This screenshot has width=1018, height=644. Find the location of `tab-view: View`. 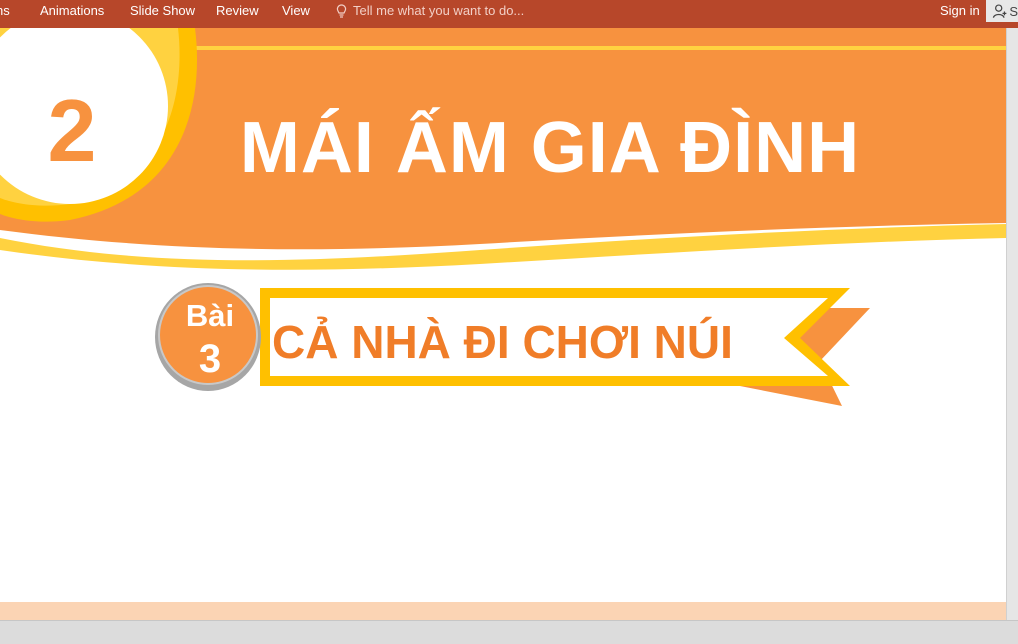

tab-view: View is located at coordinates (296, 11).